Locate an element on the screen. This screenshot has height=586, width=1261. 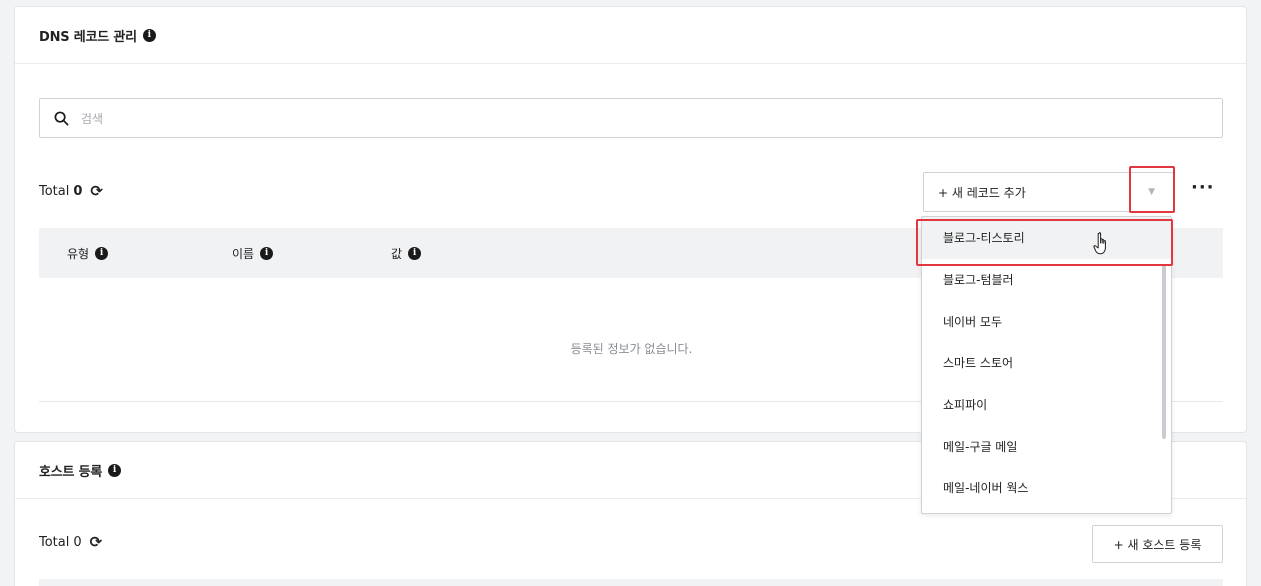
dns-card-header: DNS 레코드 관리 i is located at coordinates (630, 35).